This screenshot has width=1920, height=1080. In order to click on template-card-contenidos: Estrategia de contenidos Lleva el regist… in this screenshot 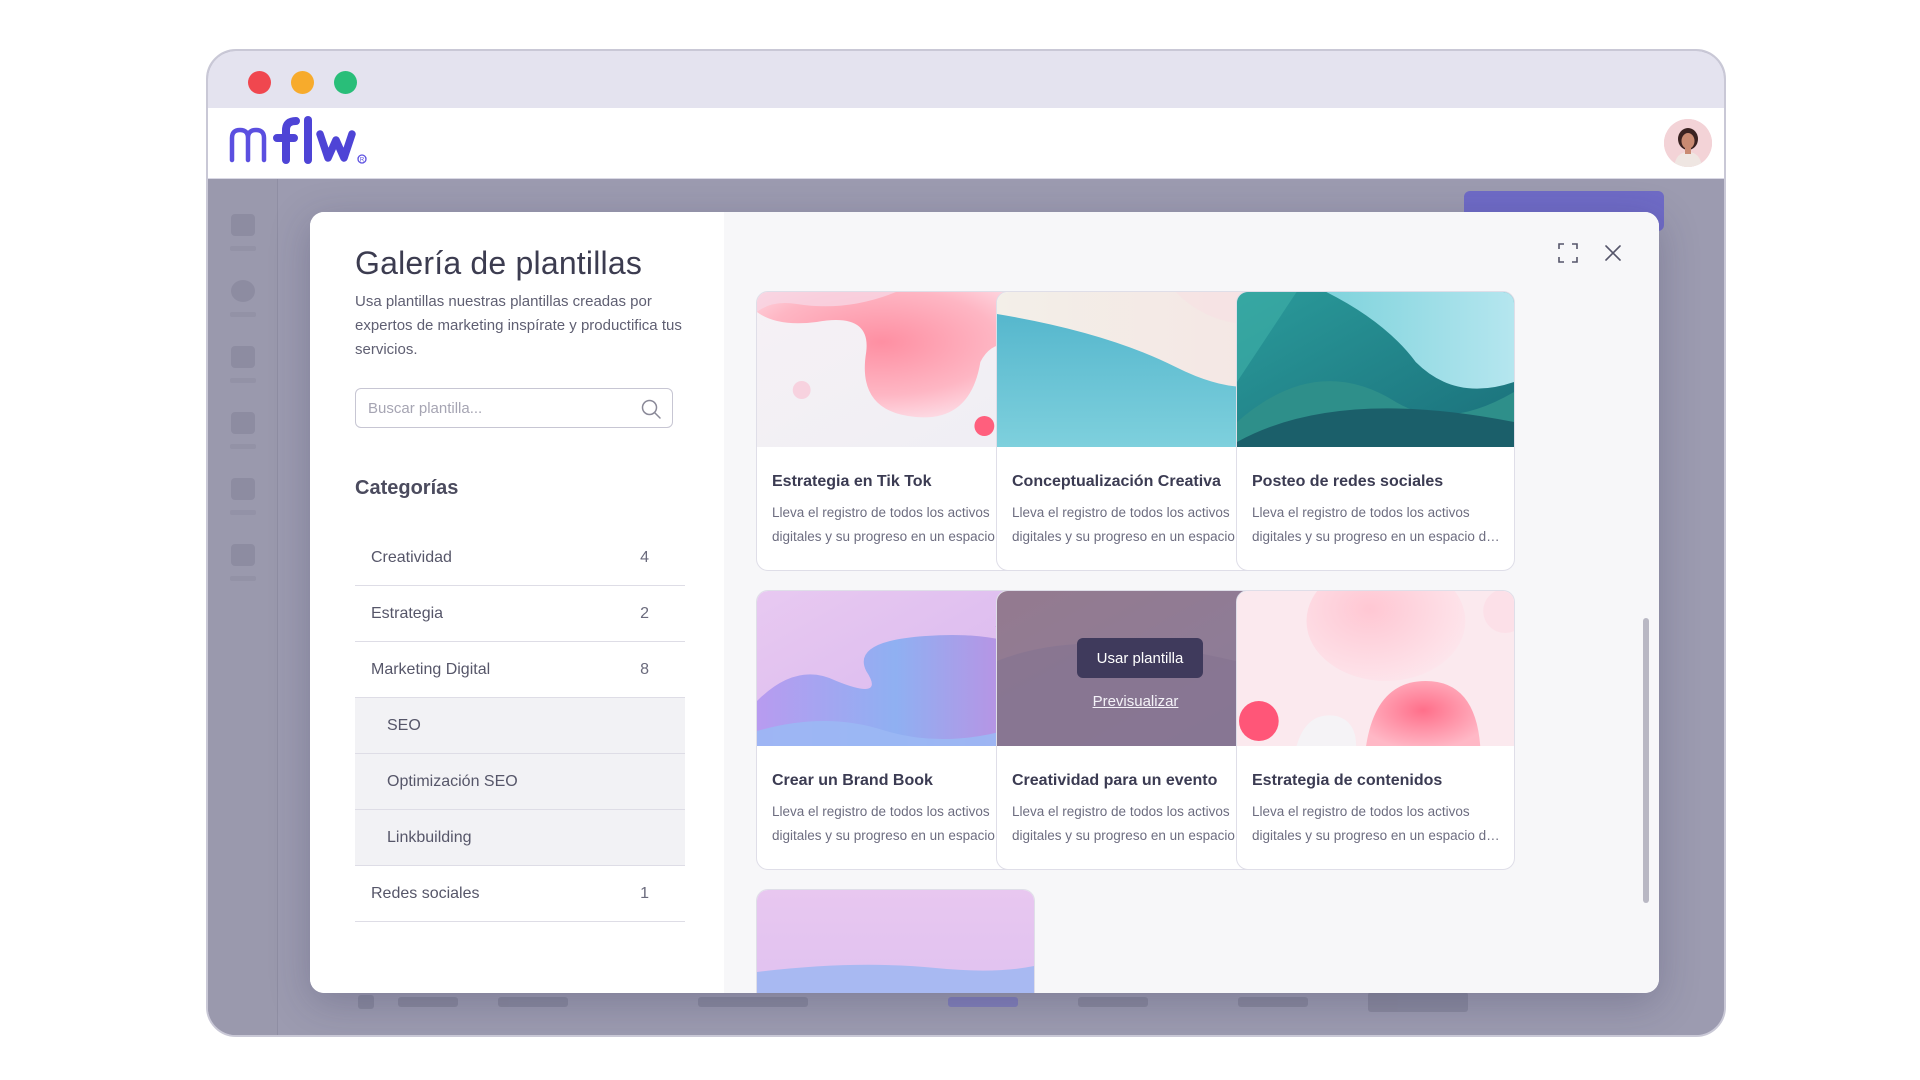, I will do `click(1375, 730)`.